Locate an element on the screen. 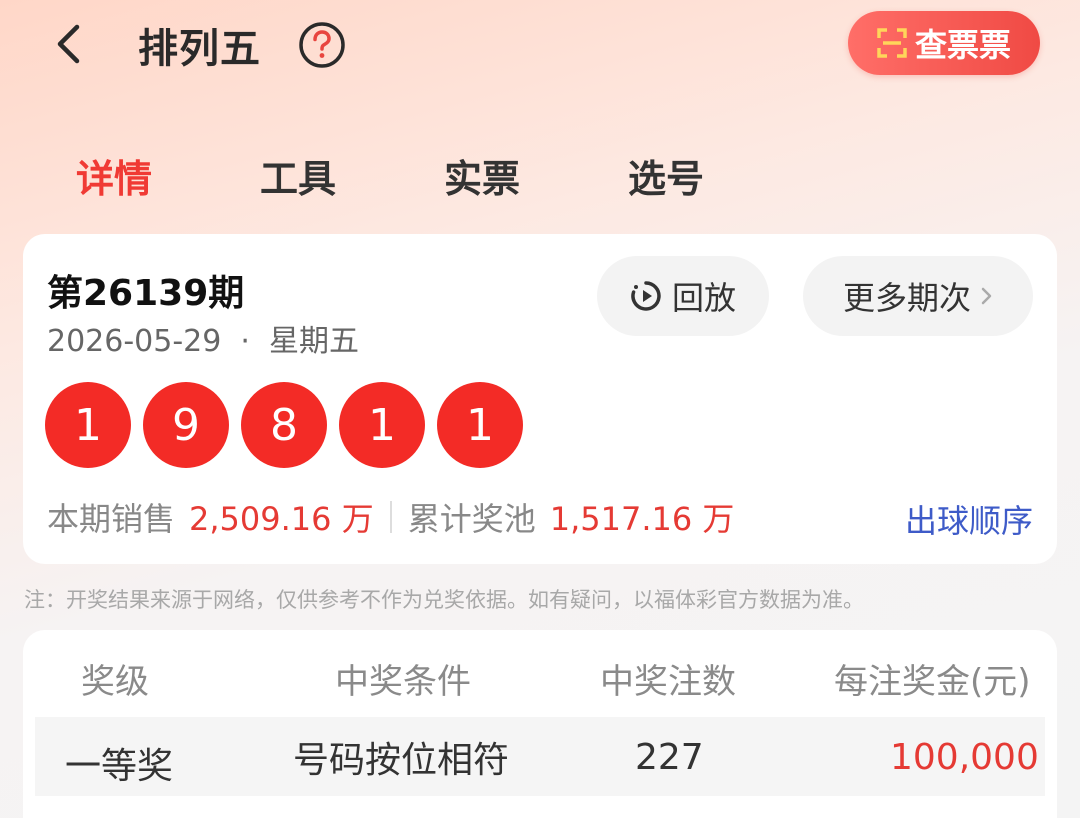 The image size is (1080, 818). header-winner-count: 中奖注数 is located at coordinates (668, 682).